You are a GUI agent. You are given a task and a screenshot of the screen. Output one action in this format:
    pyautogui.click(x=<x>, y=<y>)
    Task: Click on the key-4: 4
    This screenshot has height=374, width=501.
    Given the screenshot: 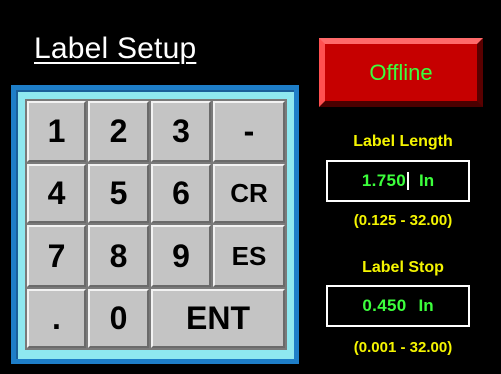 What is the action you would take?
    pyautogui.click(x=56, y=193)
    